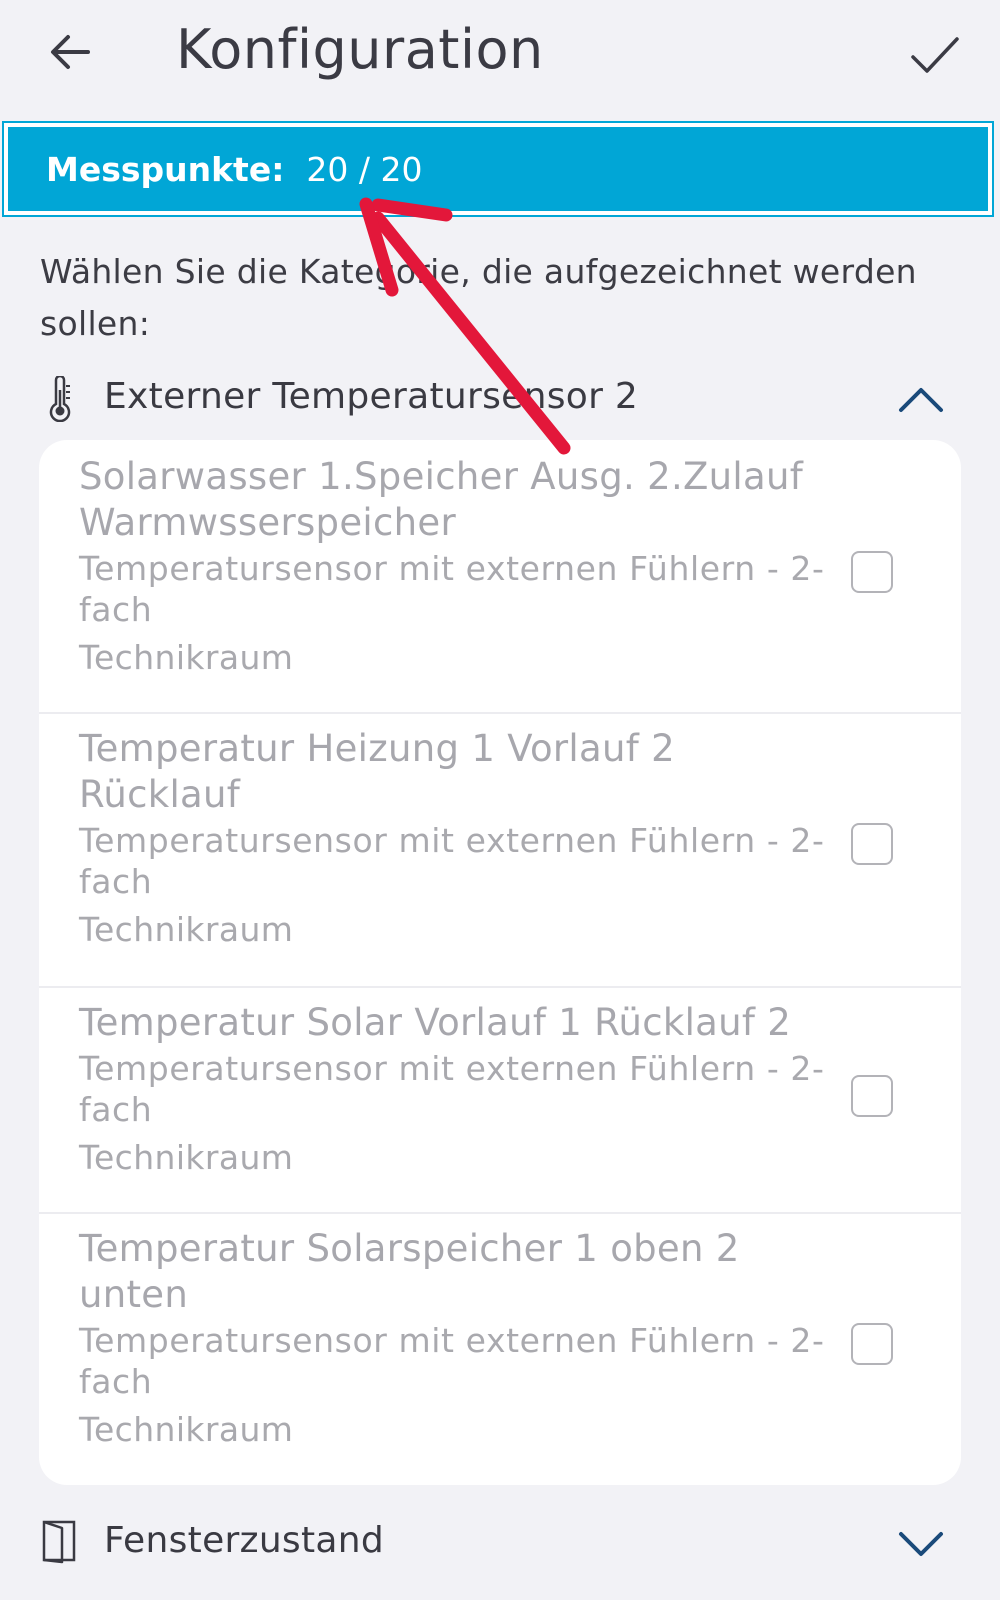  Describe the element at coordinates (435, 1022) in the screenshot. I see `item-name: Temperatur Solar Vorlauf 1 Rücklauf 2` at that location.